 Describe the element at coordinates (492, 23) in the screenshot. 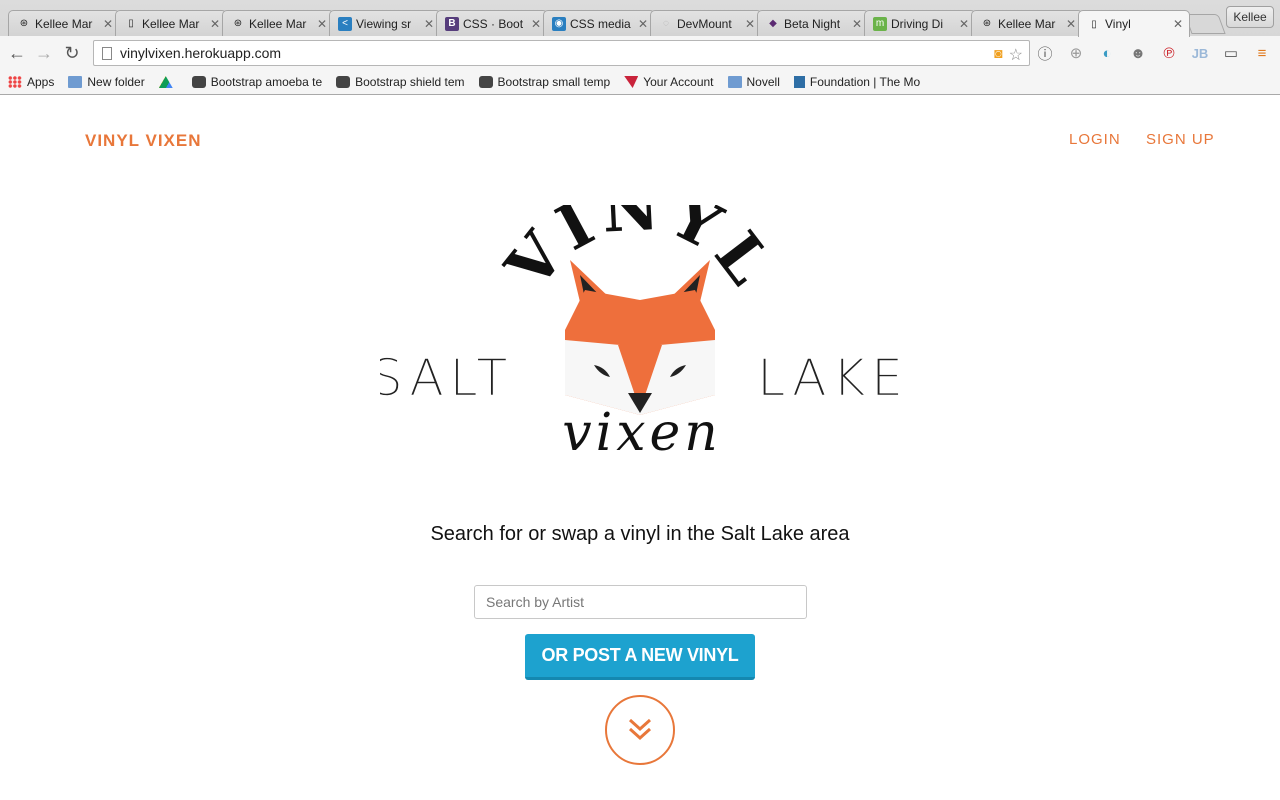

I see `tab-css-bootstrap: B CSS · Boot ✕` at that location.